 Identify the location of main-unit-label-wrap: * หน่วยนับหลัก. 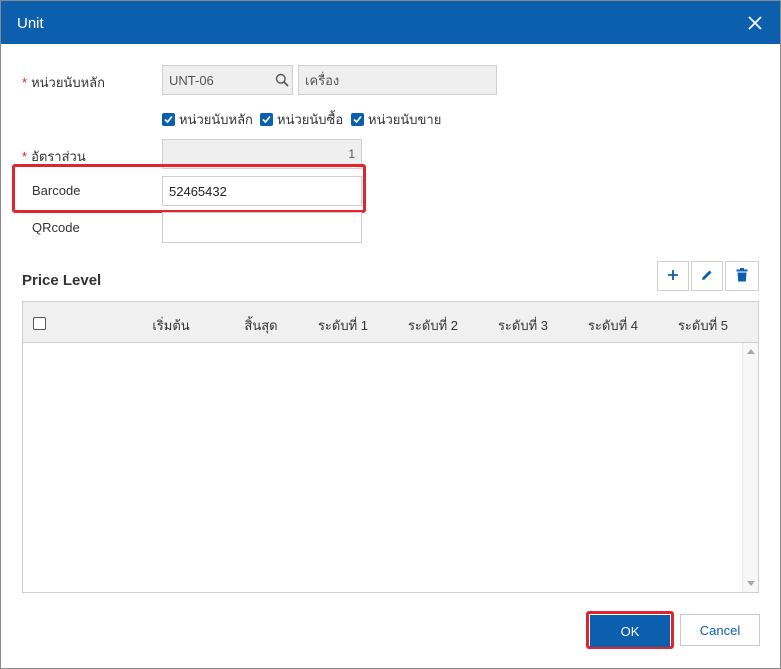
(63, 82).